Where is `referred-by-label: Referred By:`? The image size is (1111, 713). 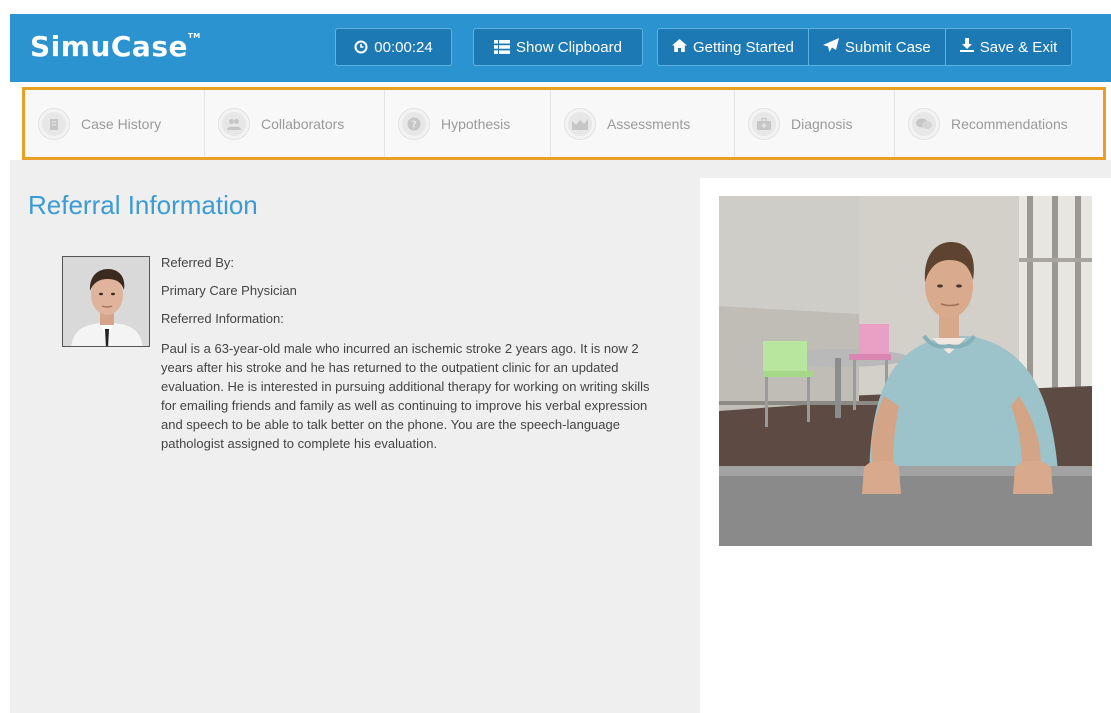 referred-by-label: Referred By: is located at coordinates (197, 262).